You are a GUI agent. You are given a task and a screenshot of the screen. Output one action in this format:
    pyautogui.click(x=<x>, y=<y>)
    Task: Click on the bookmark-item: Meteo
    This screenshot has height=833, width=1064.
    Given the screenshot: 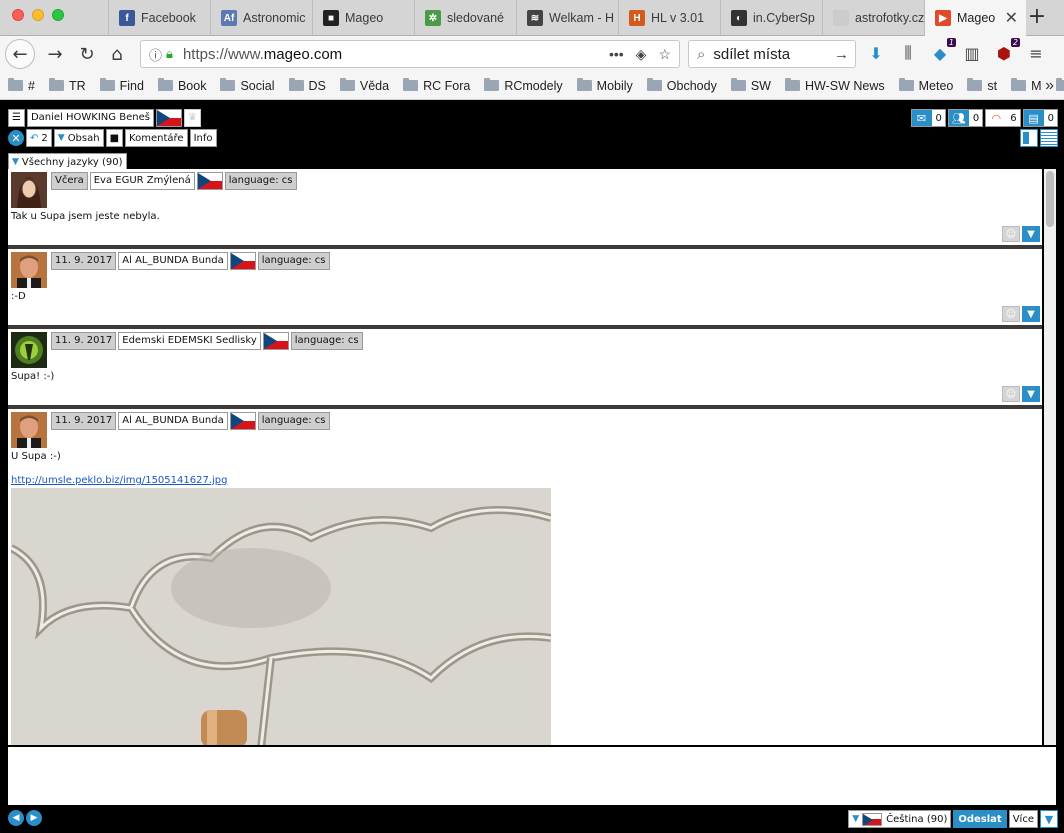 What is the action you would take?
    pyautogui.click(x=925, y=85)
    